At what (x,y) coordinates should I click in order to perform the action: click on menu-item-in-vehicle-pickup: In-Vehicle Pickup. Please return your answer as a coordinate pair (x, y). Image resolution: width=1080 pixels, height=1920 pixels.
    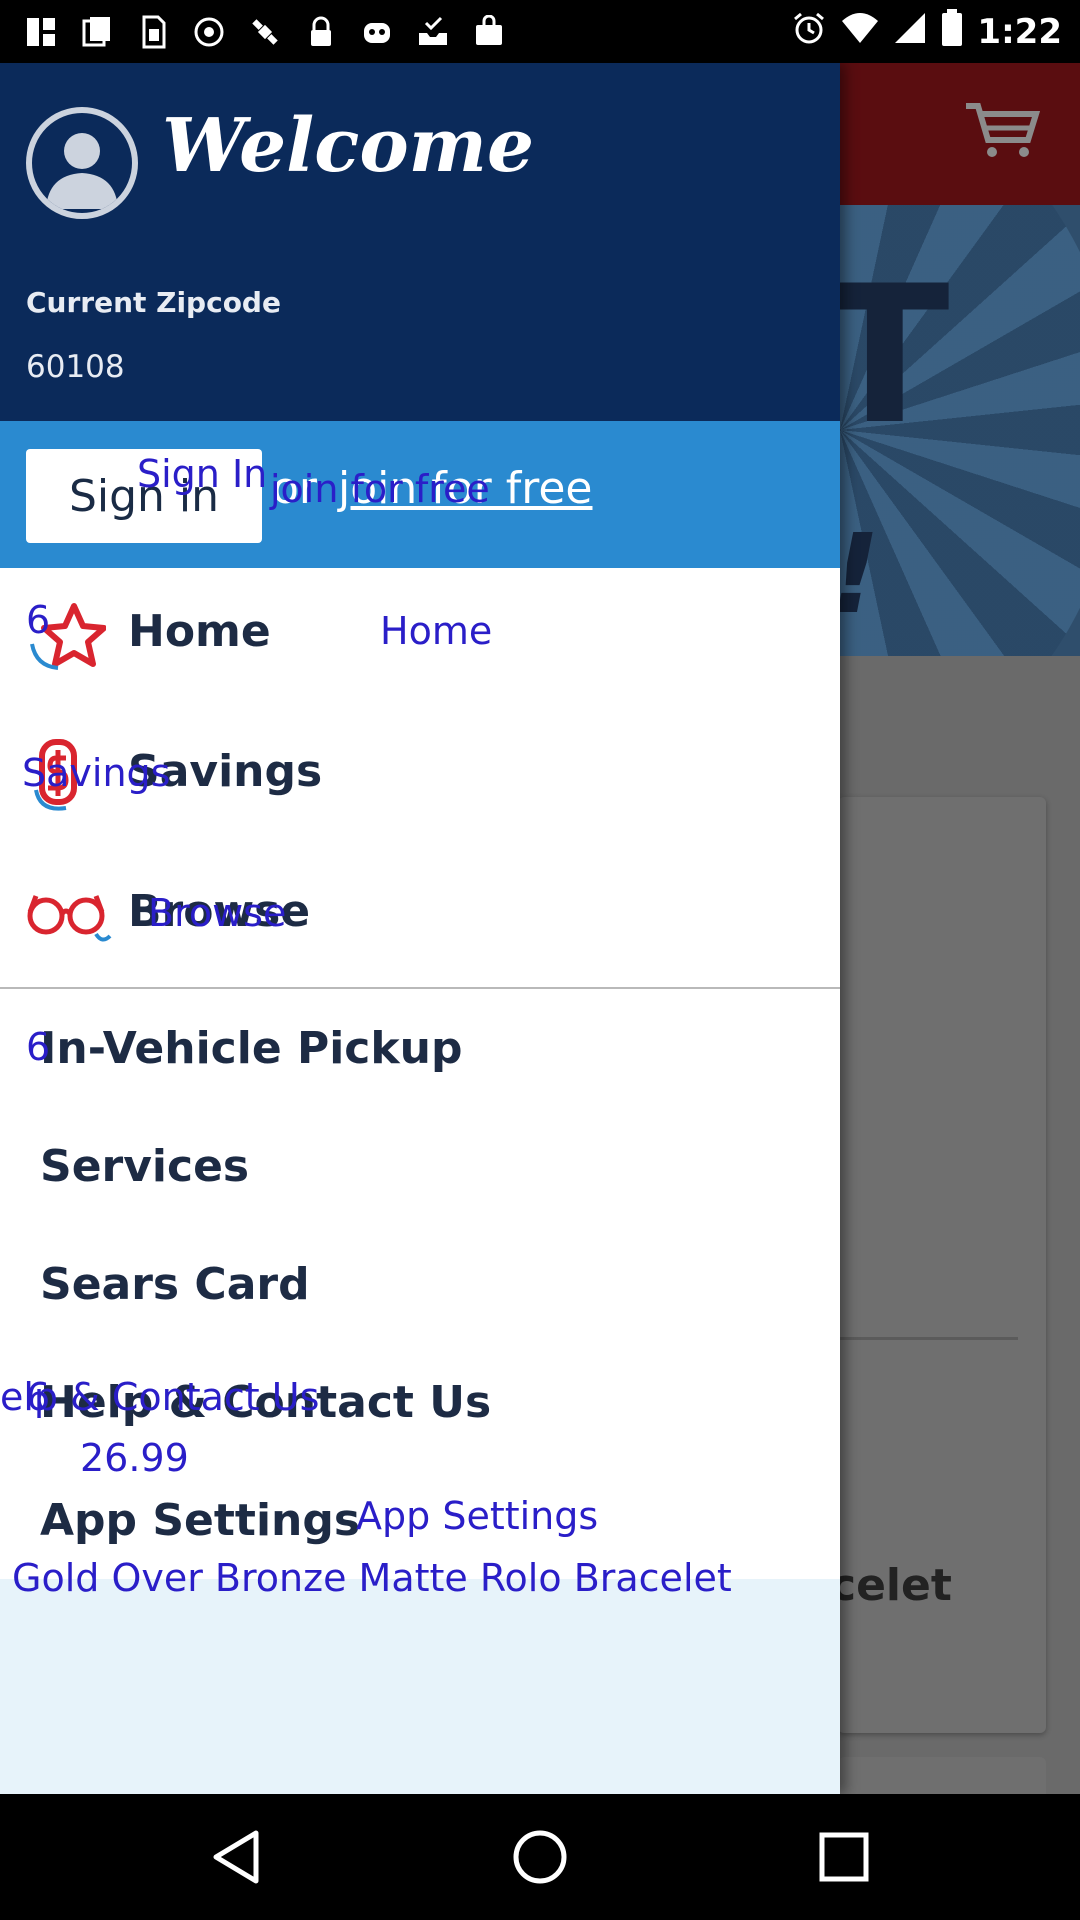
    Looking at the image, I should click on (251, 1048).